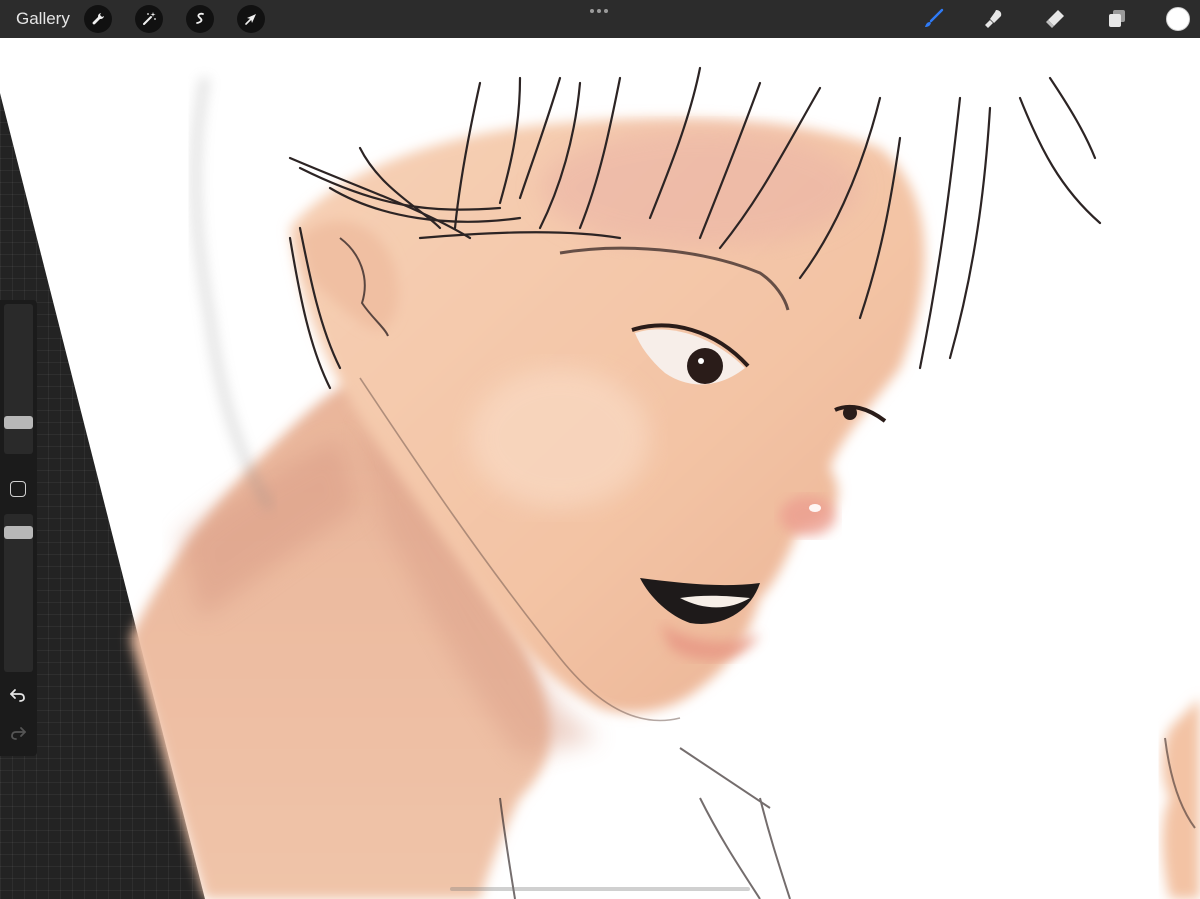  I want to click on forehead-blush, so click(700, 188).